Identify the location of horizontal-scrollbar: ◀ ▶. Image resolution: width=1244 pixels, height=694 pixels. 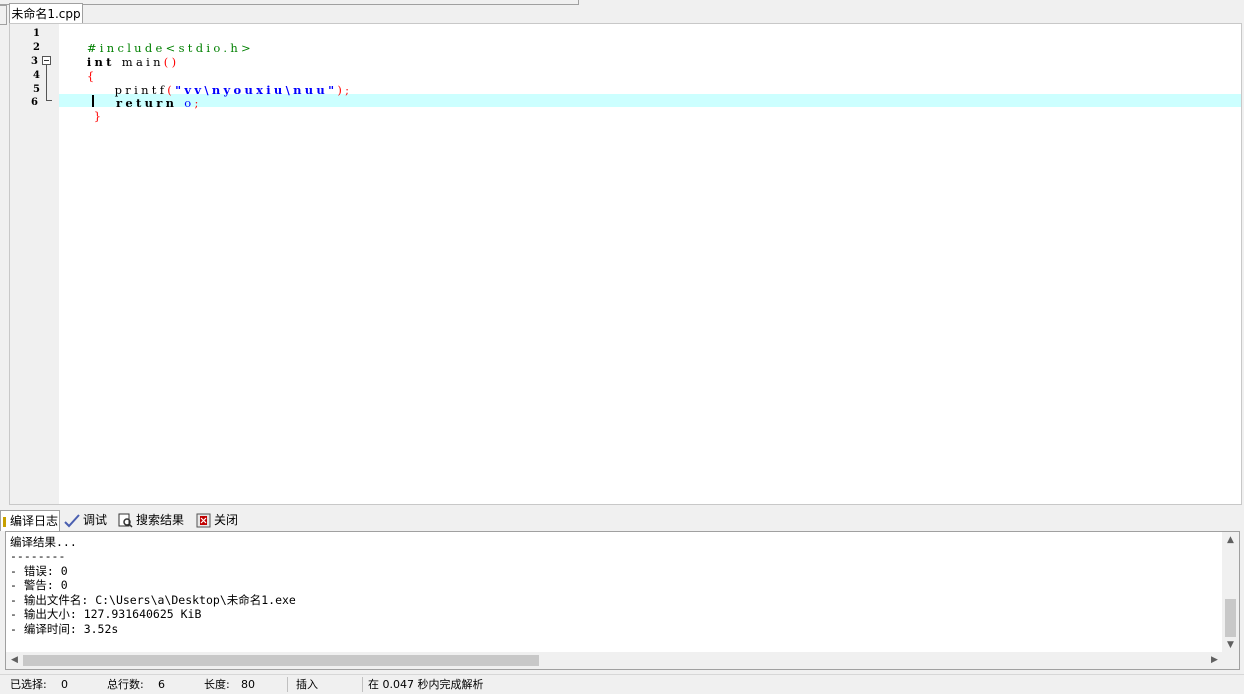
(614, 660).